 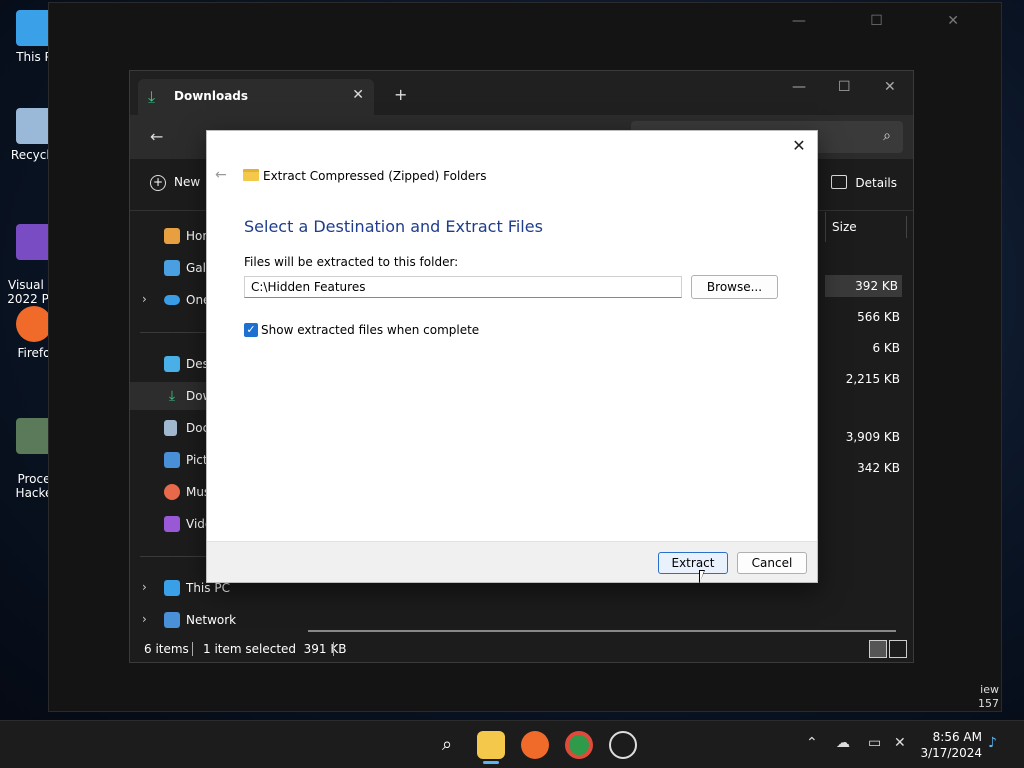 What do you see at coordinates (863, 286) in the screenshot?
I see `file-size: 392 KB` at bounding box center [863, 286].